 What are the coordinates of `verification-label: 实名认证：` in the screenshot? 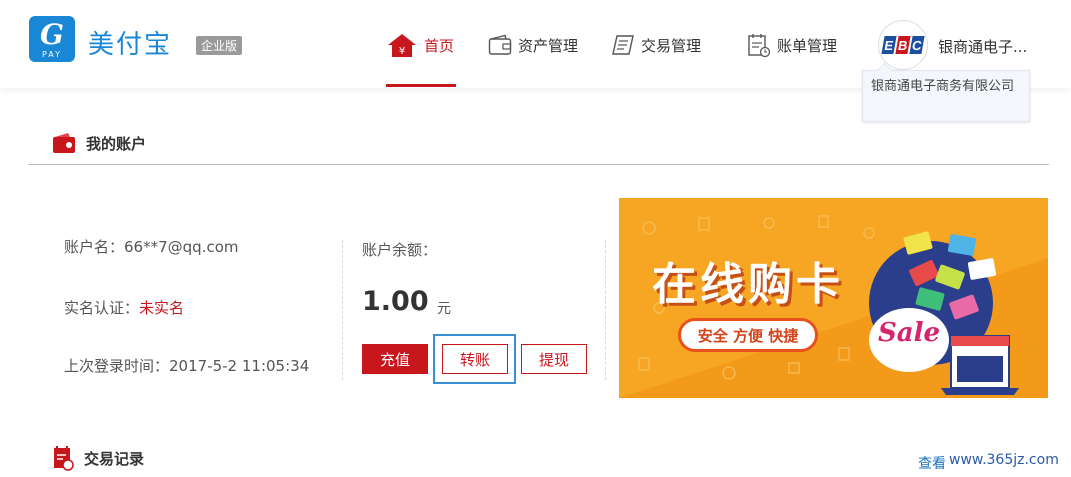 It's located at (102, 308).